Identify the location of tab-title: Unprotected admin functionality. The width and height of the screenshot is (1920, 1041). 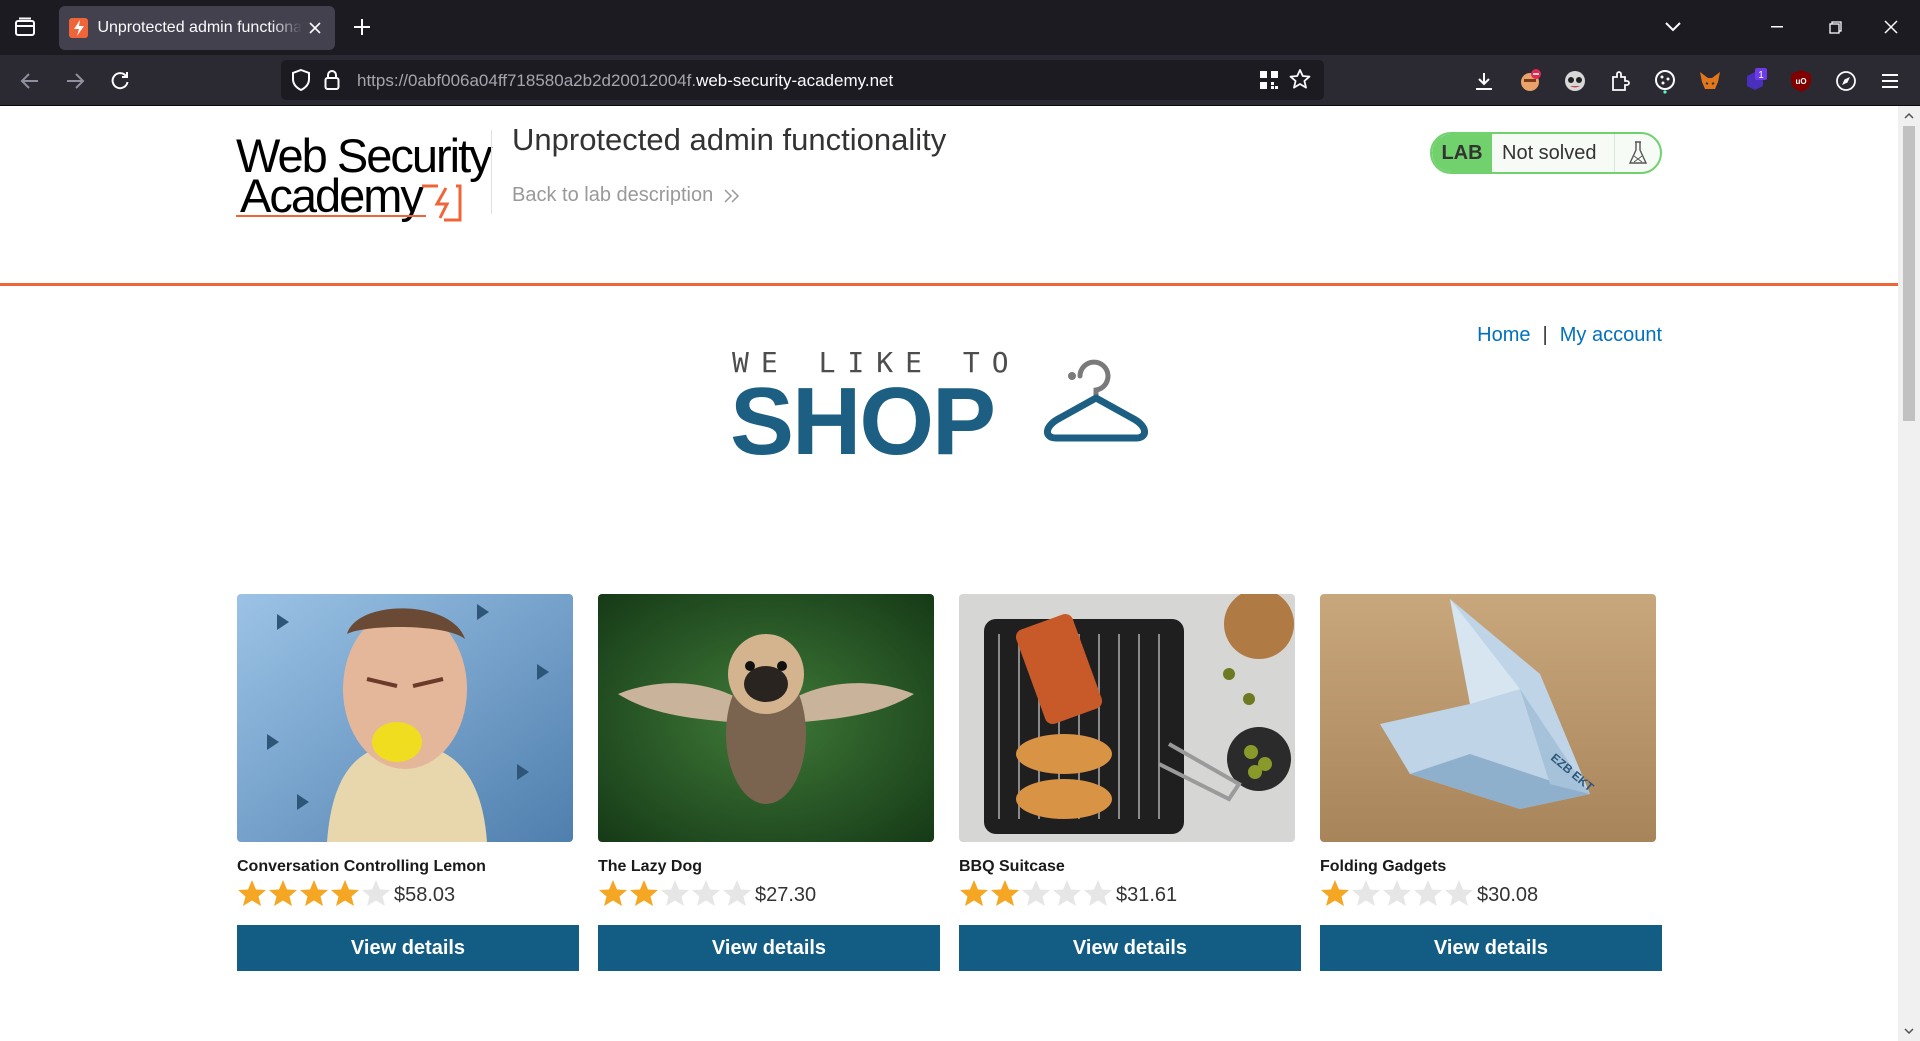
(199, 27).